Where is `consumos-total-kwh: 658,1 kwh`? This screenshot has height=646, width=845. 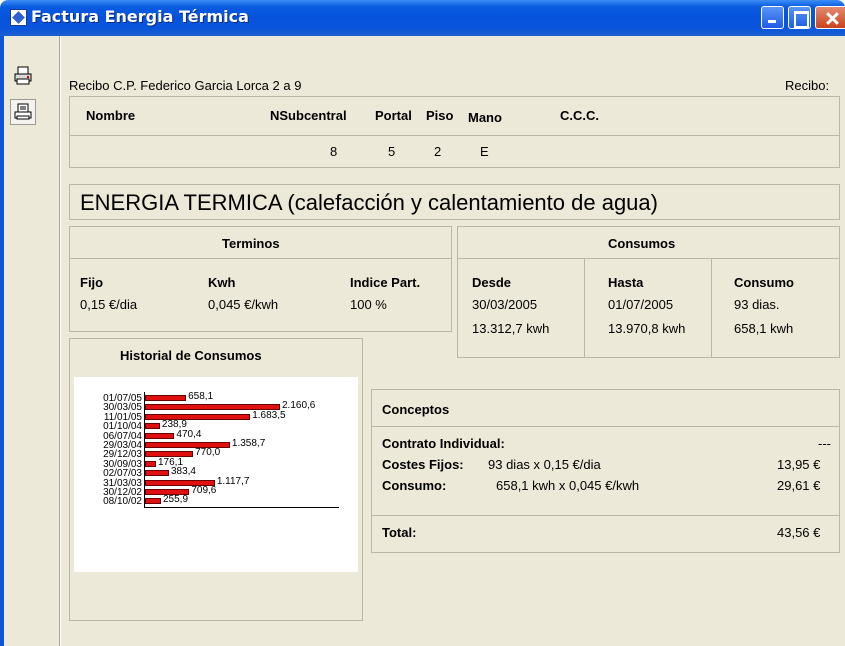 consumos-total-kwh: 658,1 kwh is located at coordinates (764, 328).